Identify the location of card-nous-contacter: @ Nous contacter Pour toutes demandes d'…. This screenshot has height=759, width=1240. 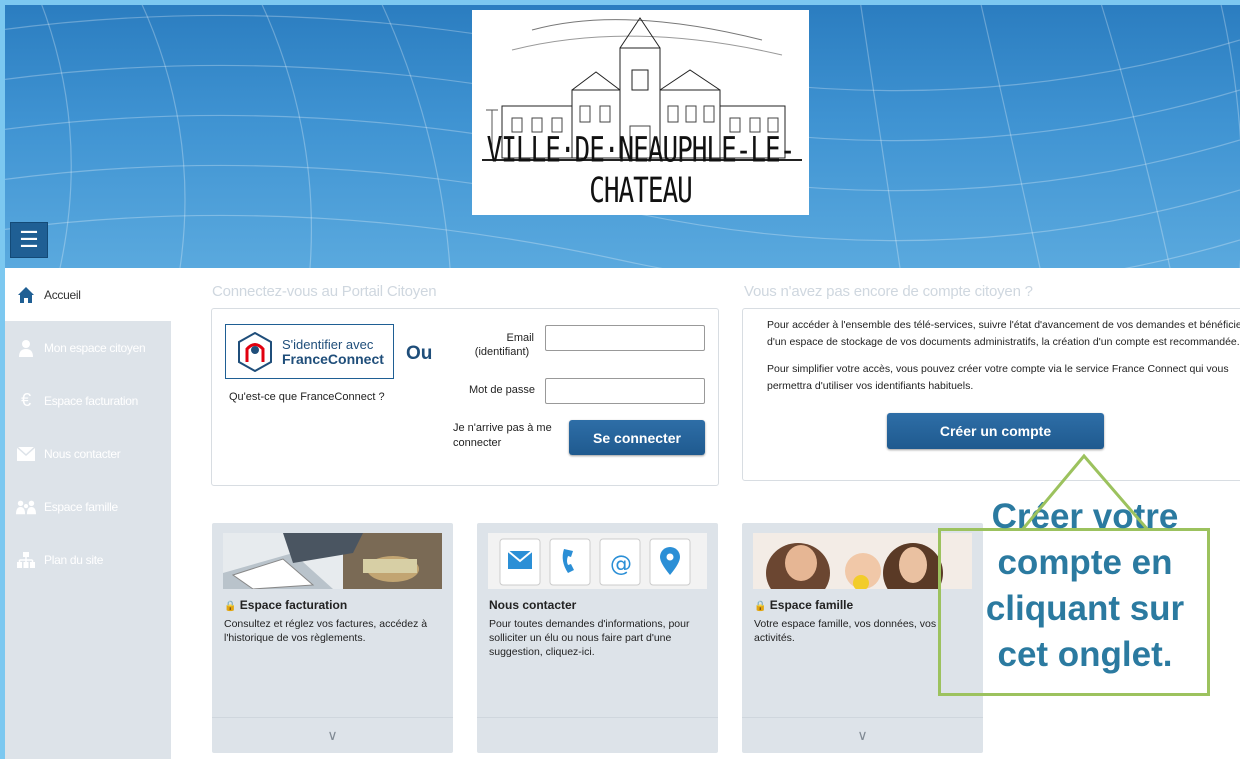
(597, 638).